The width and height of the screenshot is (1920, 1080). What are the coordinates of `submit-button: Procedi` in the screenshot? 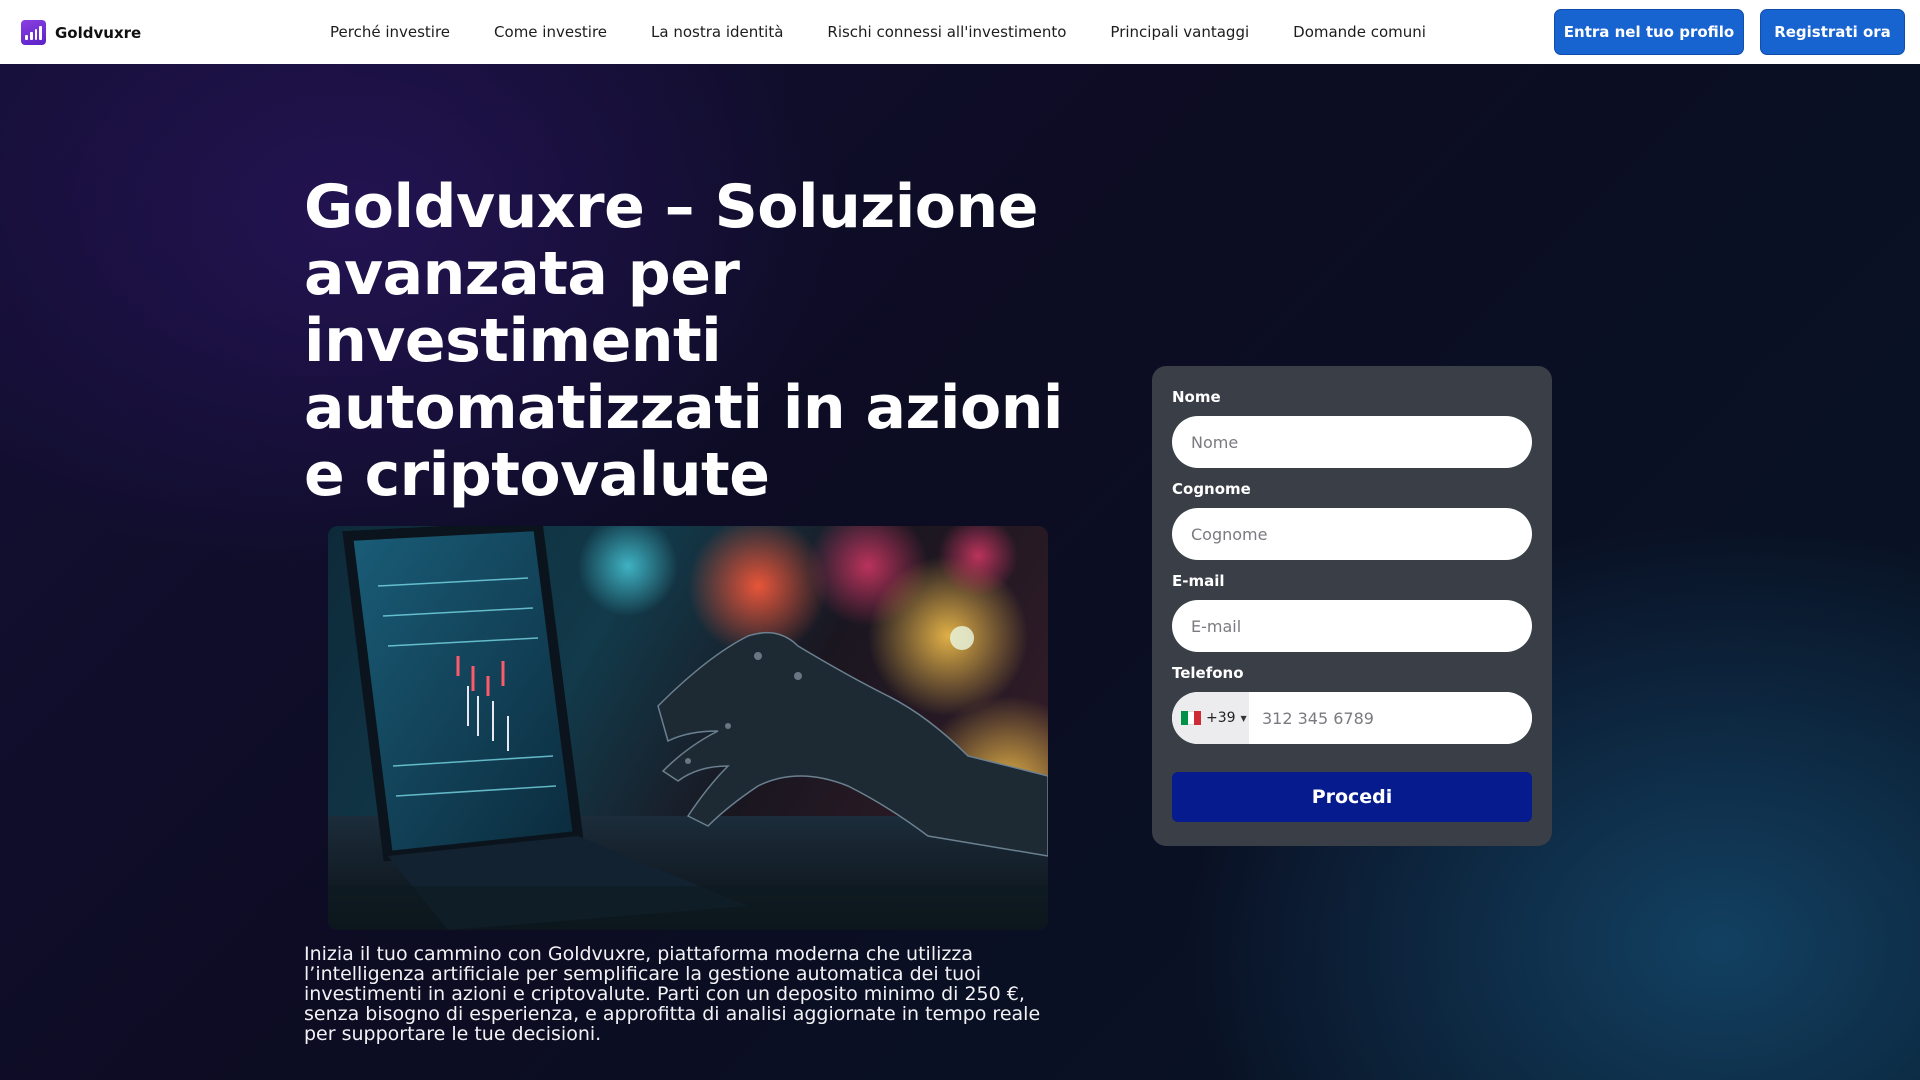 It's located at (1352, 797).